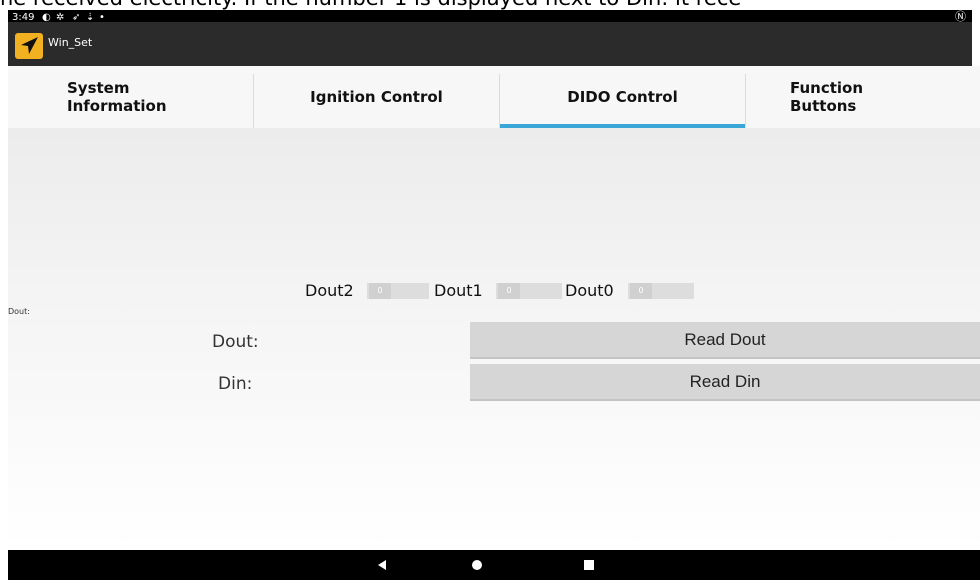  What do you see at coordinates (725, 340) in the screenshot?
I see `read-dout-button: Read Dout` at bounding box center [725, 340].